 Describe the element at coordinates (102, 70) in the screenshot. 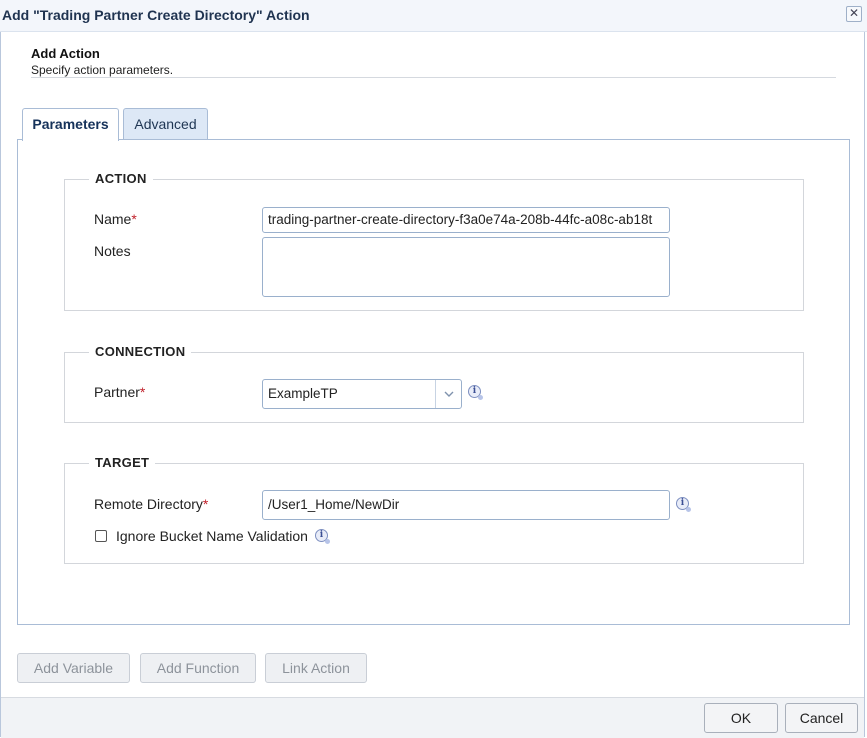

I see `page-subtitle: Specify action parameters.` at that location.